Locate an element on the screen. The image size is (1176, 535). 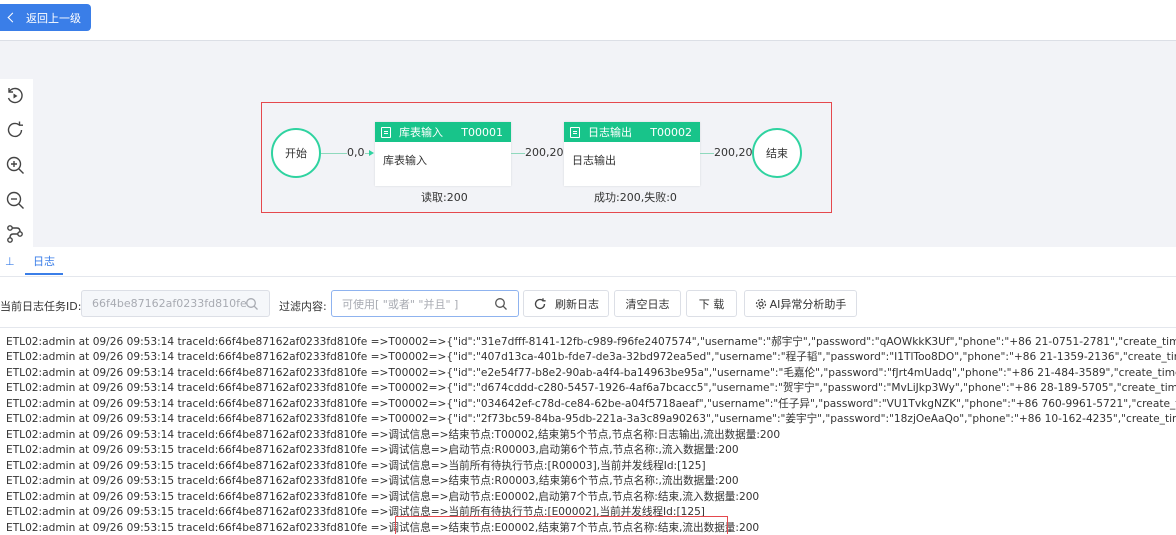
back-button: 返回上一级 is located at coordinates (45, 17).